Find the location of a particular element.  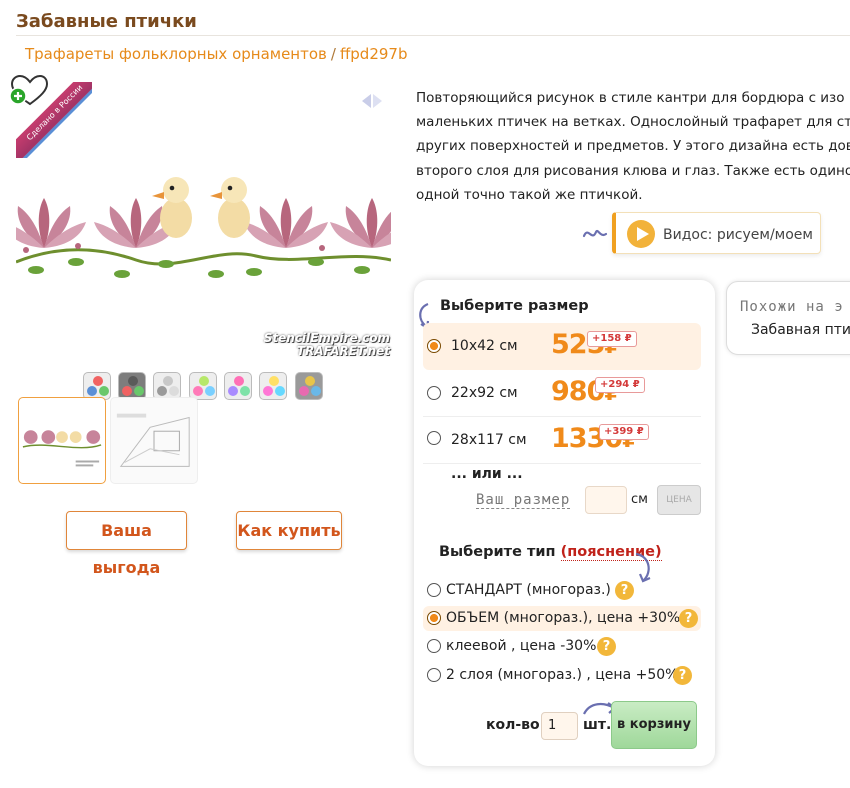

type-label: 2 слоя (многораз.) , цена +50% is located at coordinates (562, 675).